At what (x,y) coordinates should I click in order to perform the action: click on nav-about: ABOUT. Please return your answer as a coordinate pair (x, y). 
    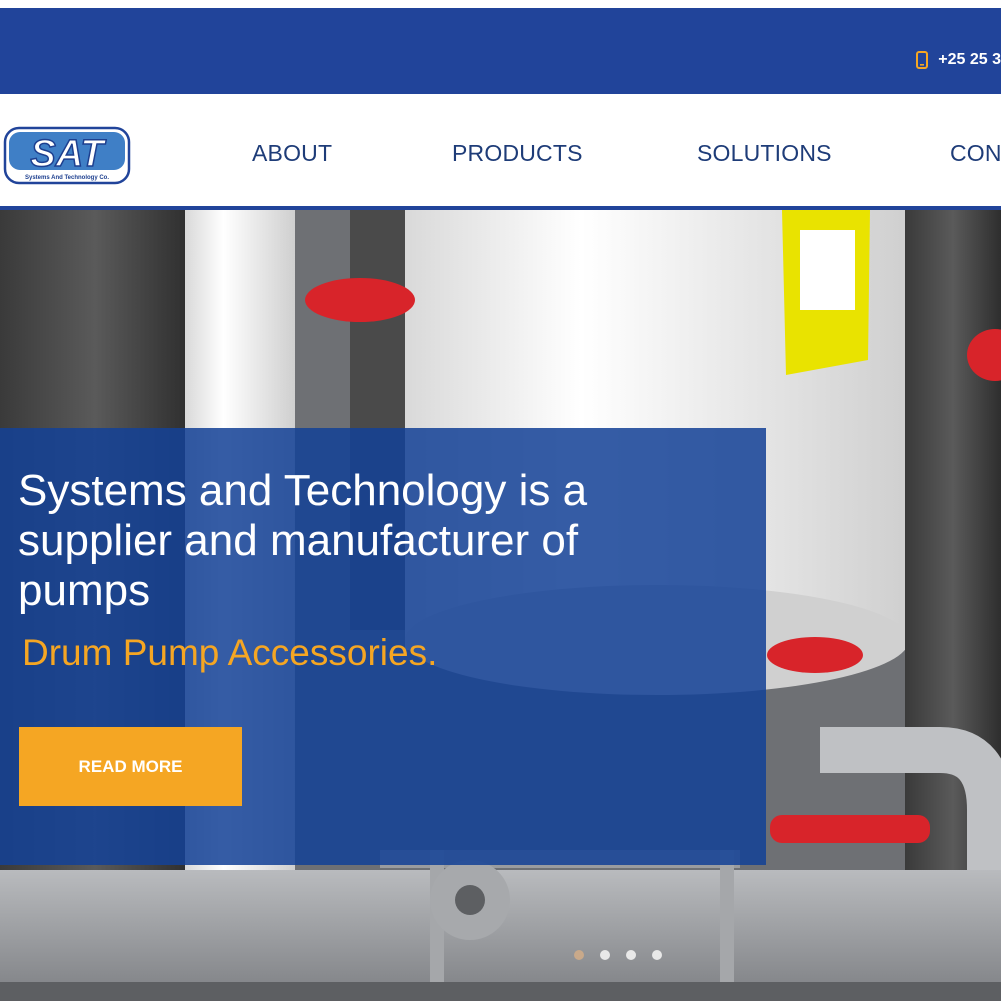
    Looking at the image, I should click on (292, 153).